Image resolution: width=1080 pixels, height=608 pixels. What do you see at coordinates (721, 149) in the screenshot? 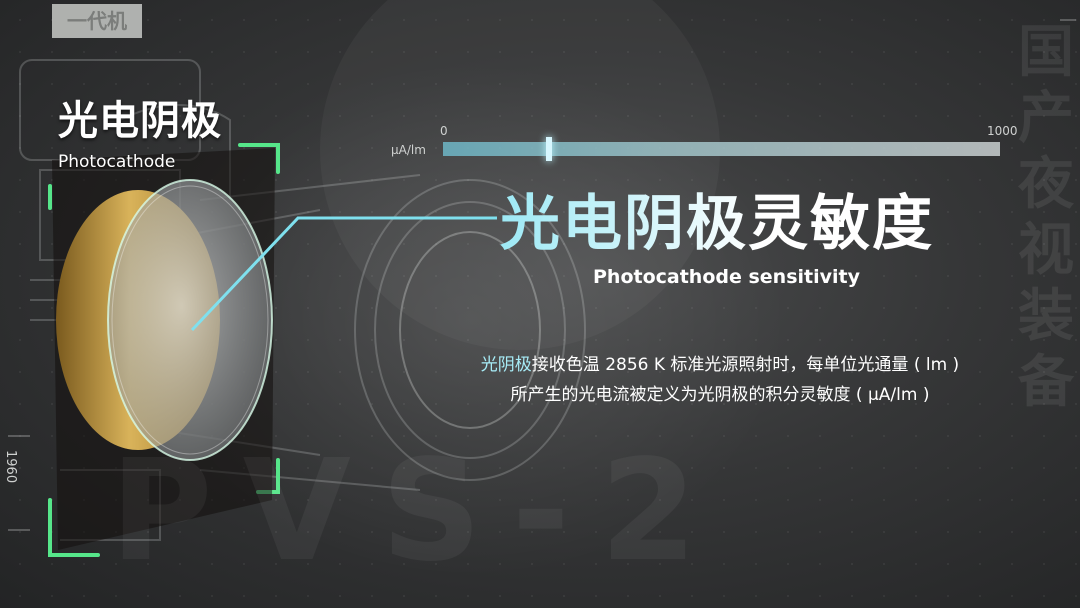
I see `sensitivity-scale-bar` at bounding box center [721, 149].